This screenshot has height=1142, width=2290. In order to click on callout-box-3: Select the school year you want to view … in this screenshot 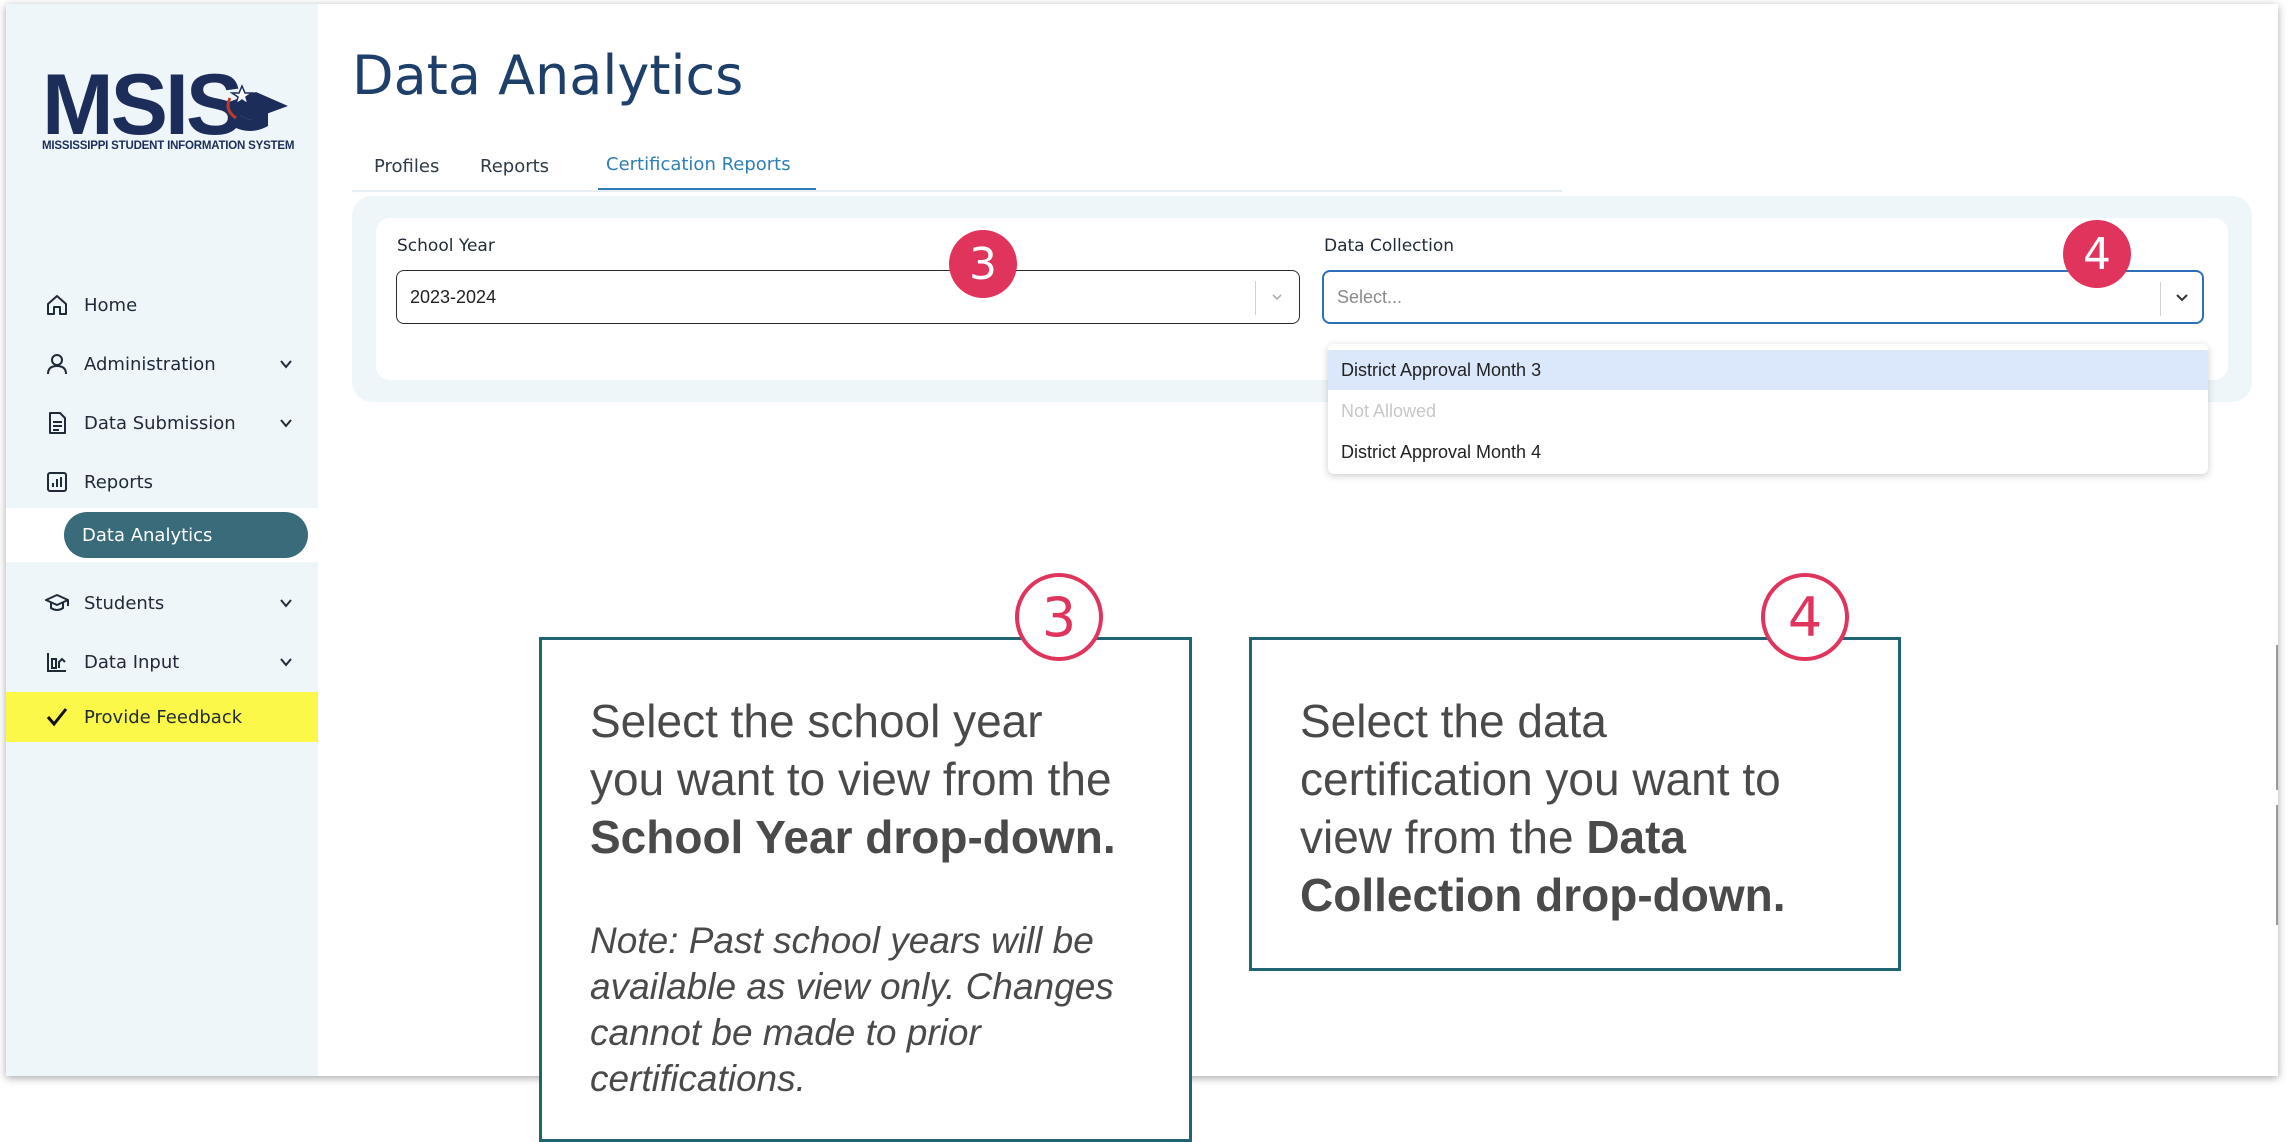, I will do `click(865, 889)`.